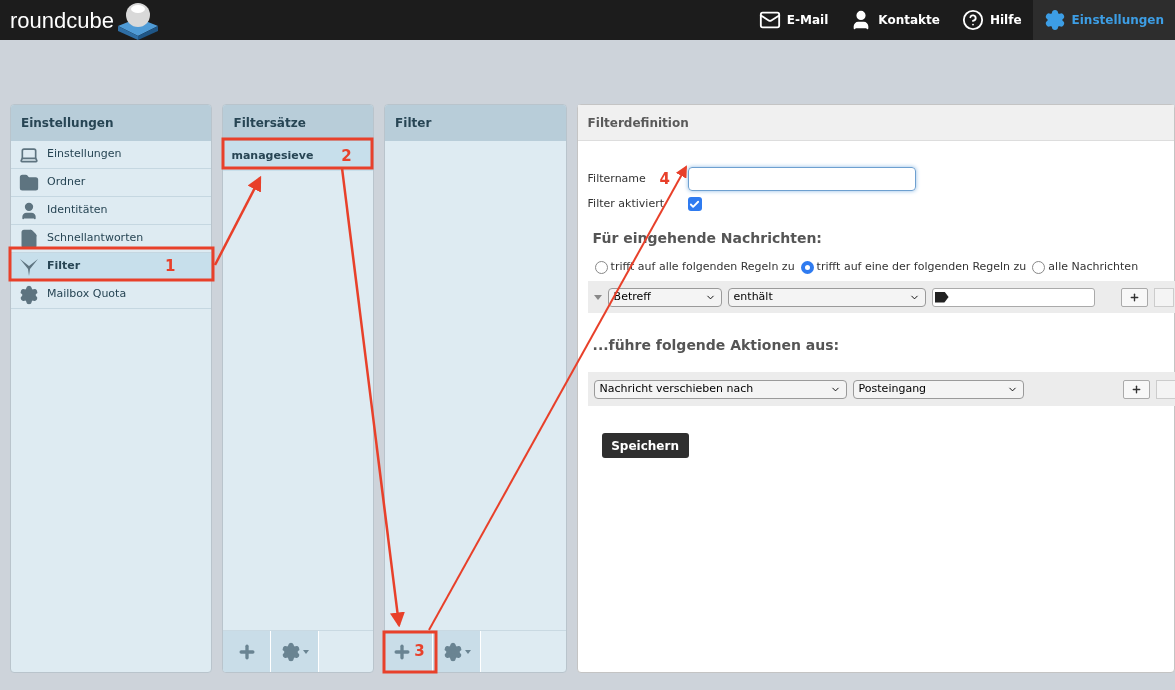  I want to click on highlight-frame, so click(410, 652).